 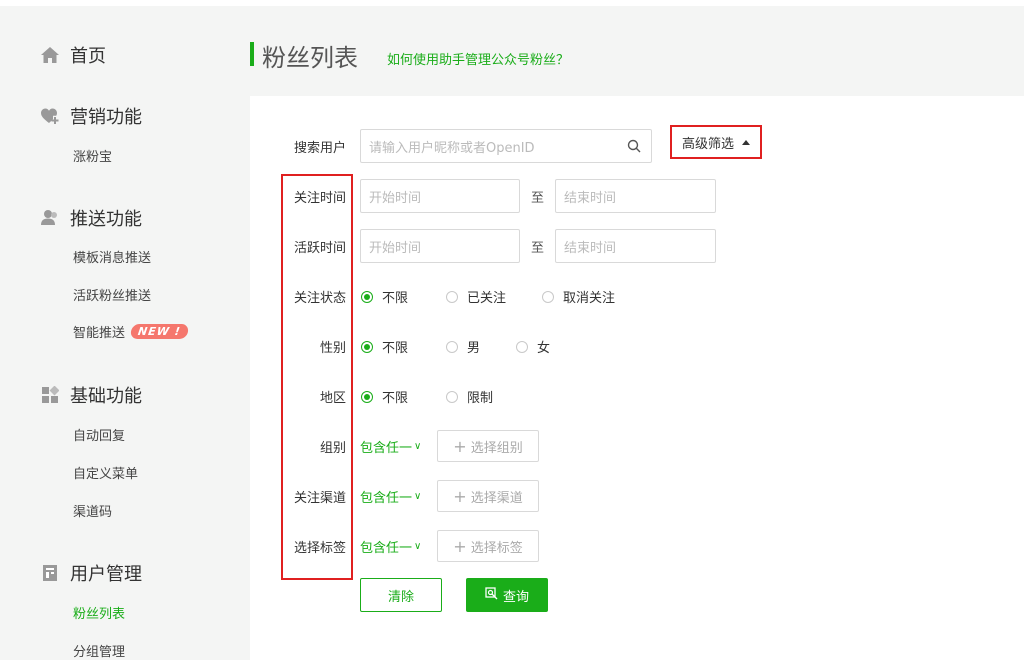 What do you see at coordinates (491, 595) in the screenshot?
I see `query-icon` at bounding box center [491, 595].